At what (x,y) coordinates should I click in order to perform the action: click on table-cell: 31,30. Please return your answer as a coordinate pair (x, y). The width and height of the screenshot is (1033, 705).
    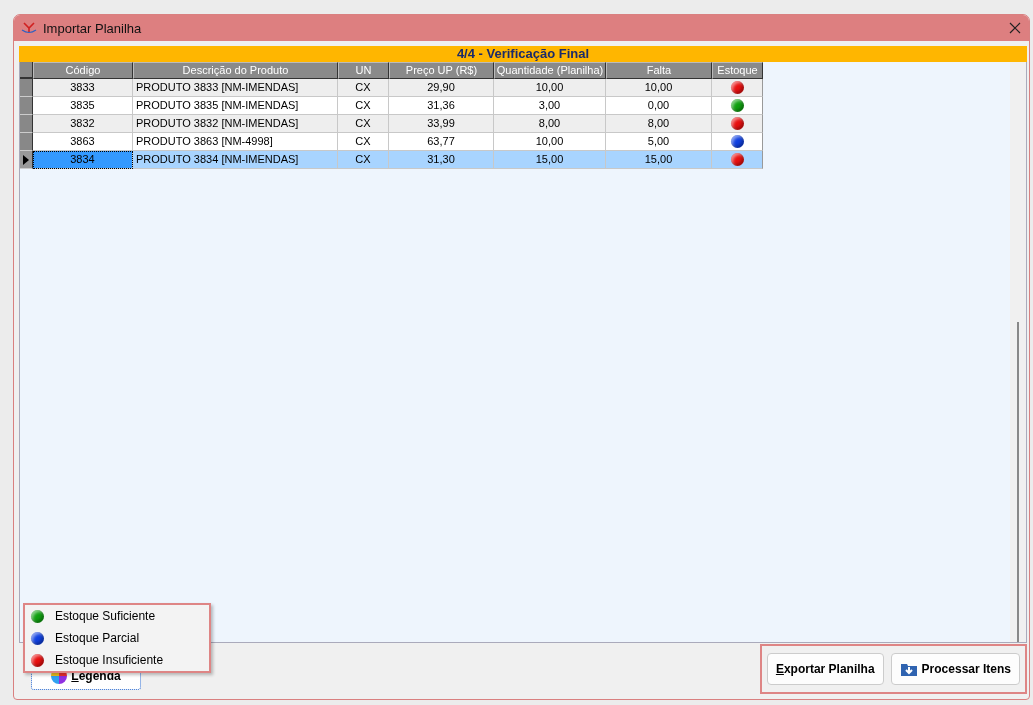
    Looking at the image, I should click on (441, 160).